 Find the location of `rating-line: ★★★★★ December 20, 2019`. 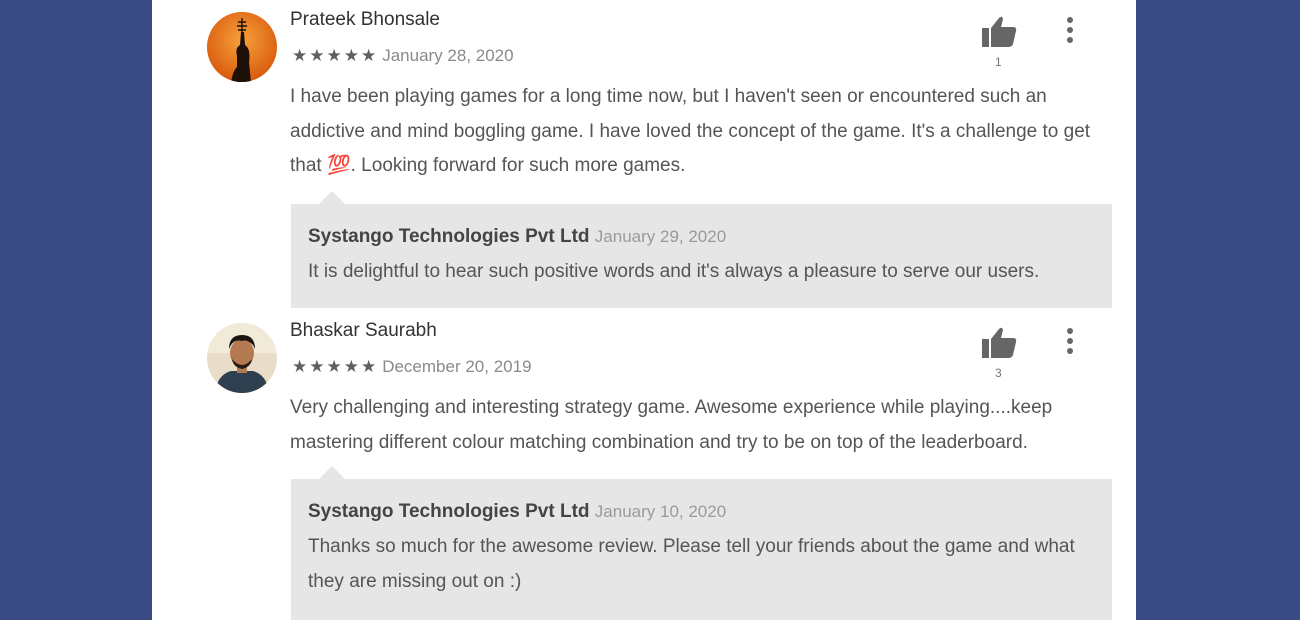

rating-line: ★★★★★ December 20, 2019 is located at coordinates (412, 367).